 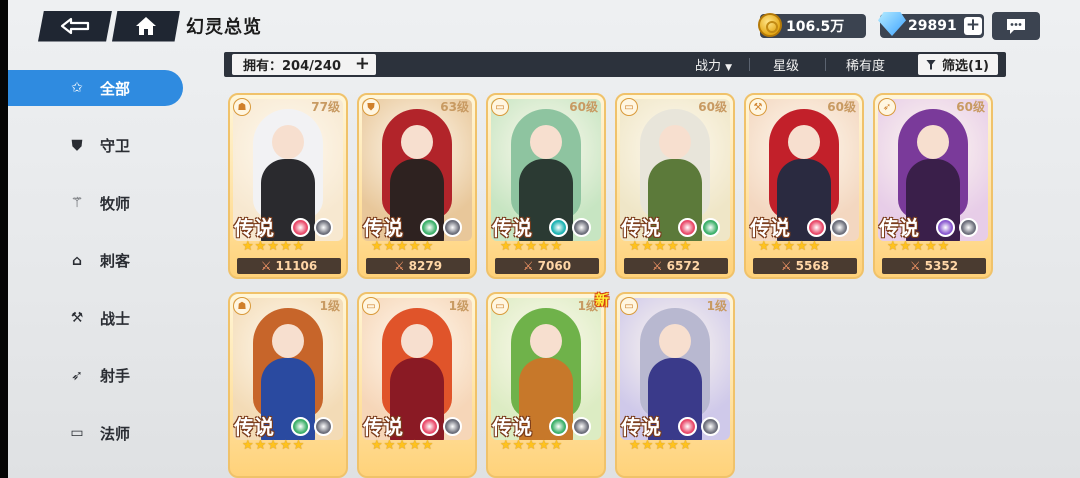 I want to click on class-badge-icon: ⛊, so click(x=371, y=107).